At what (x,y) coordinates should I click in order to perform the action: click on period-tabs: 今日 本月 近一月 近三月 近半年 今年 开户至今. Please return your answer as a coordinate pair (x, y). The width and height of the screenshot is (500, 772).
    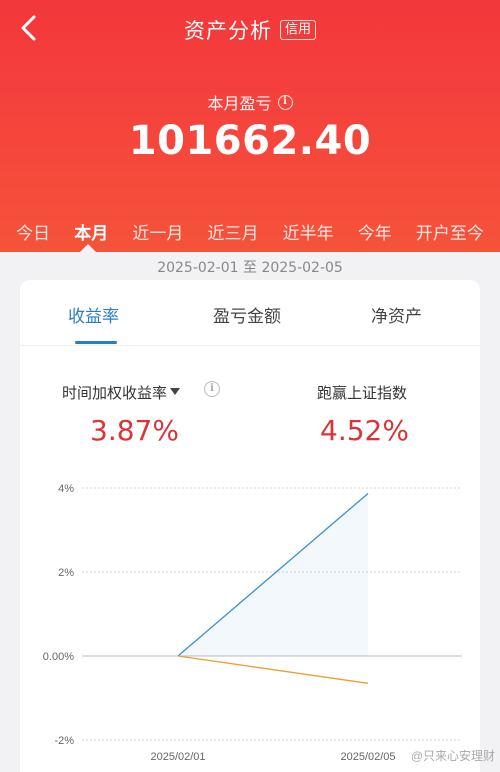
    Looking at the image, I should click on (250, 231).